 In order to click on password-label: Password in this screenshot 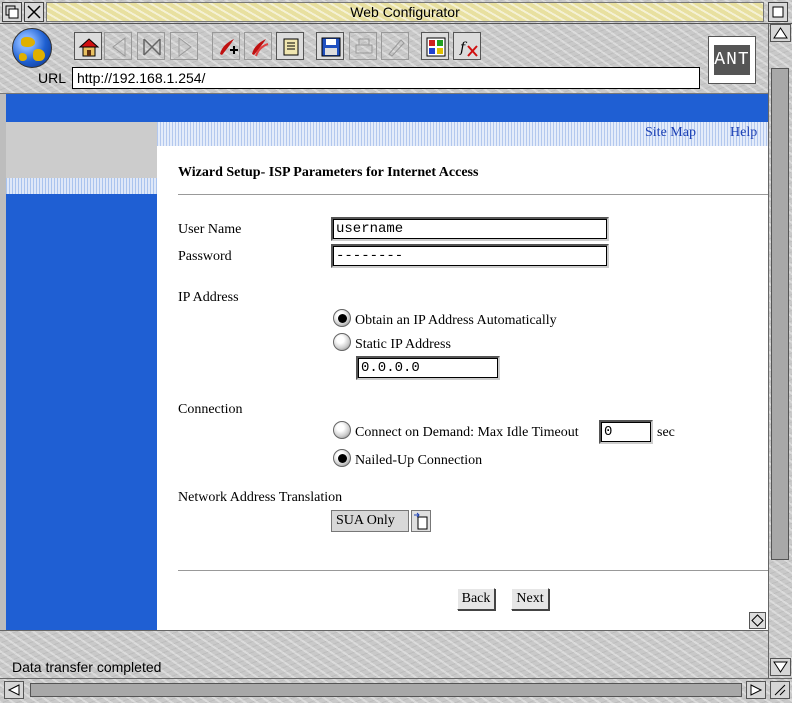, I will do `click(205, 256)`.